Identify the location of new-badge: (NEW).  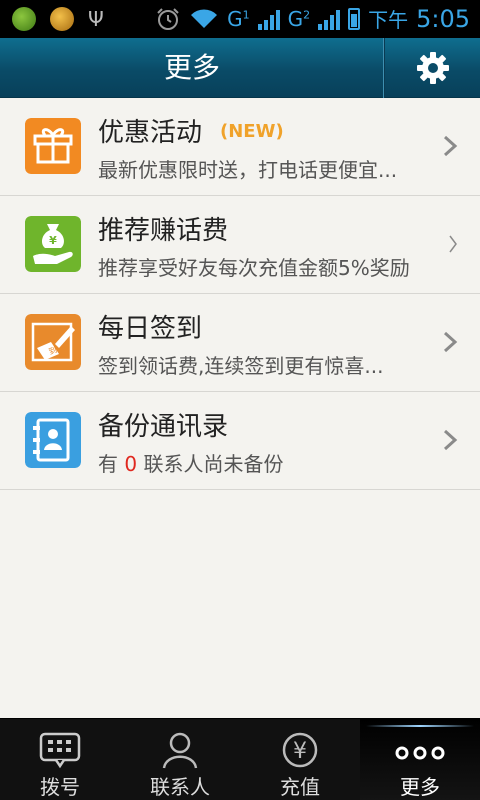
(252, 131).